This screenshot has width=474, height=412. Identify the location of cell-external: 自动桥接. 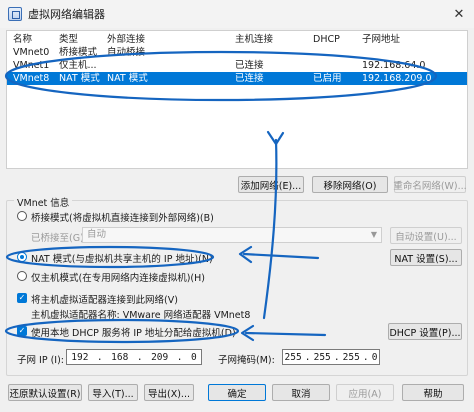
(126, 52).